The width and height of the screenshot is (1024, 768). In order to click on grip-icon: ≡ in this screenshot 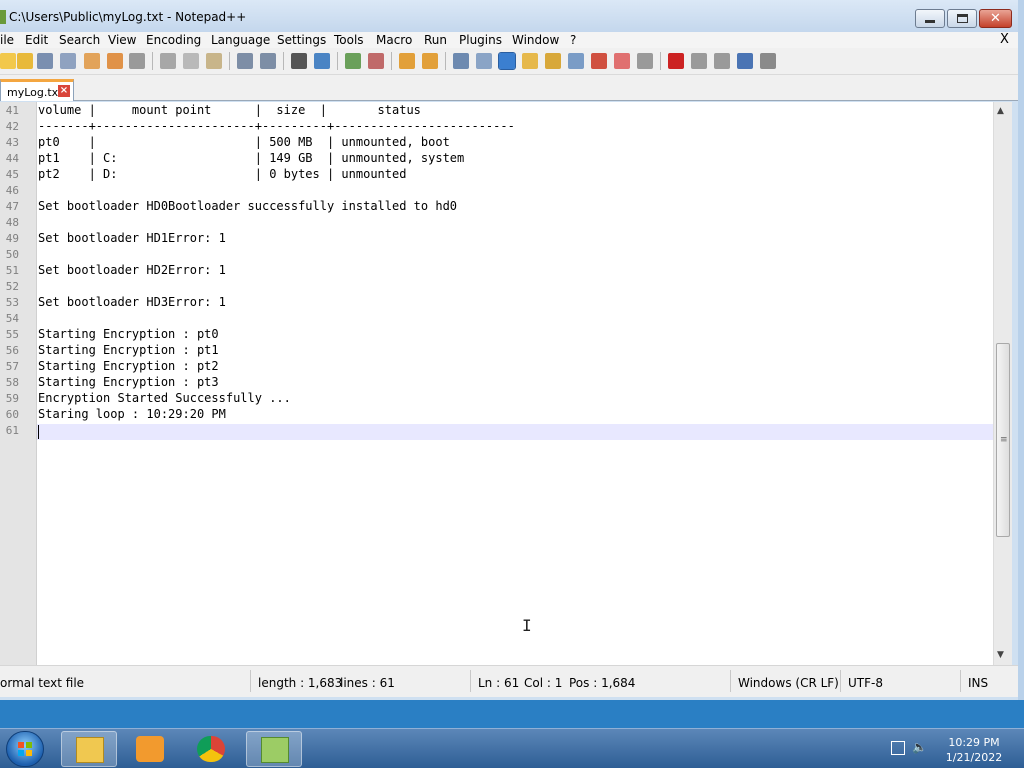, I will do `click(1004, 440)`.